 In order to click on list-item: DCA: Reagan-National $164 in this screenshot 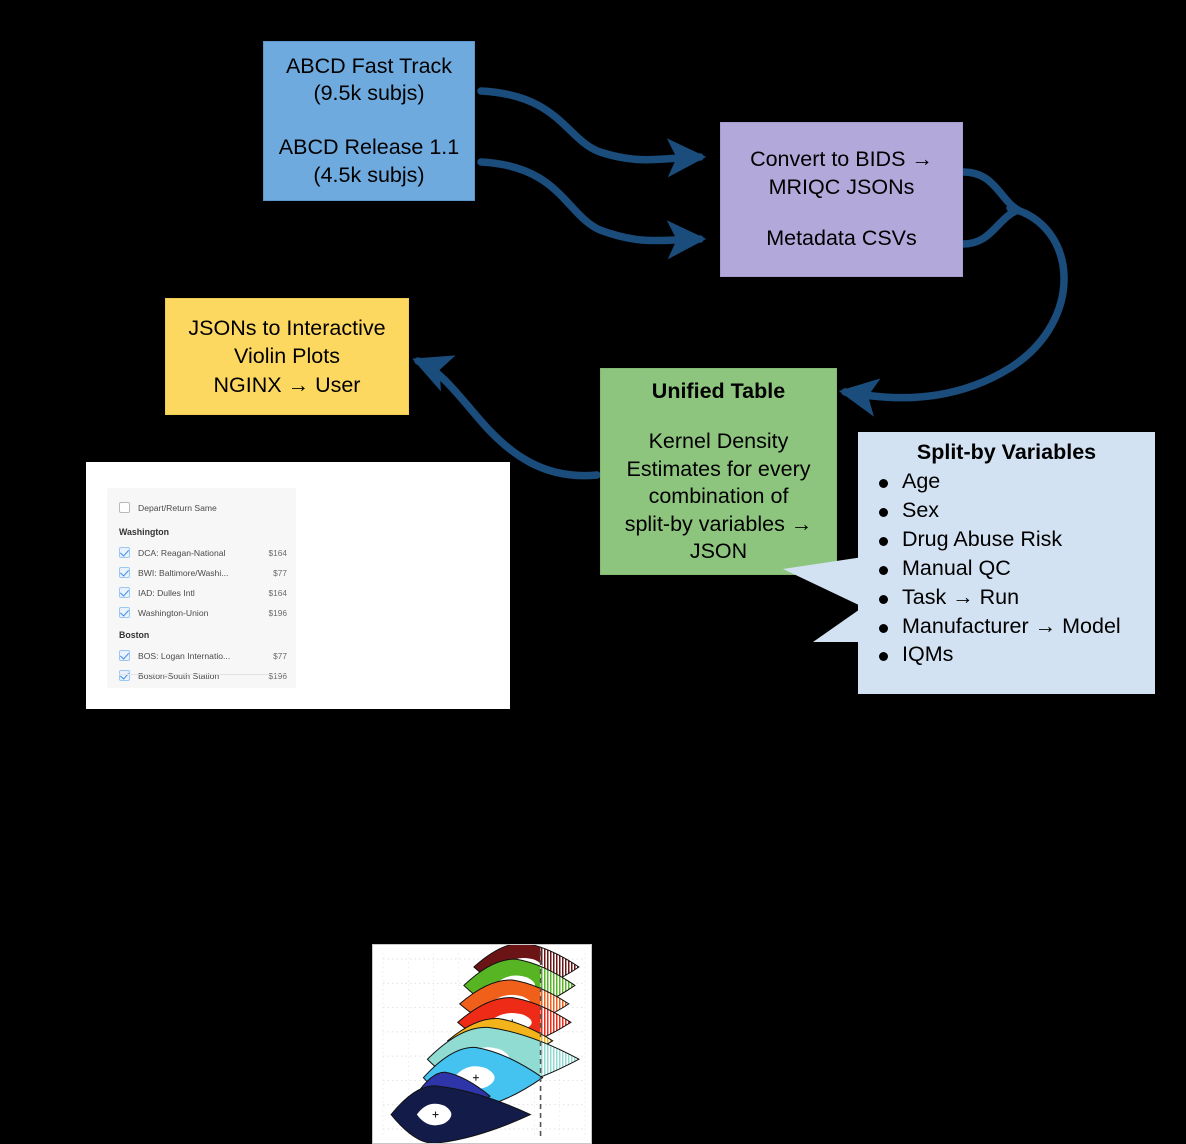, I will do `click(203, 552)`.